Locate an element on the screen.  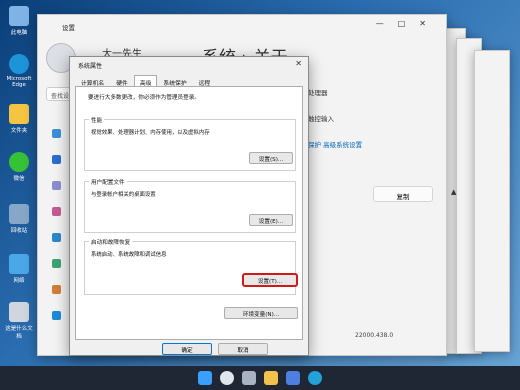
network-icon is located at coordinates (19, 264).